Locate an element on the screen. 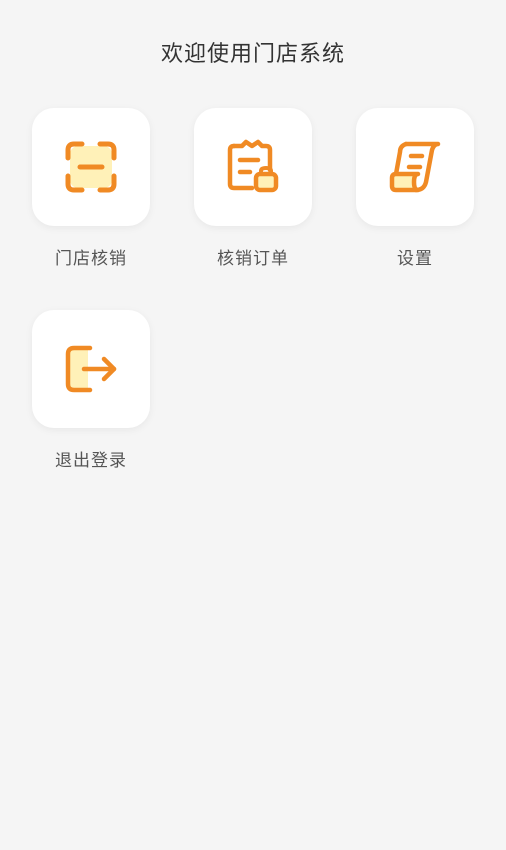 The image size is (506, 850). menu-item-label: 门店核销 is located at coordinates (91, 259).